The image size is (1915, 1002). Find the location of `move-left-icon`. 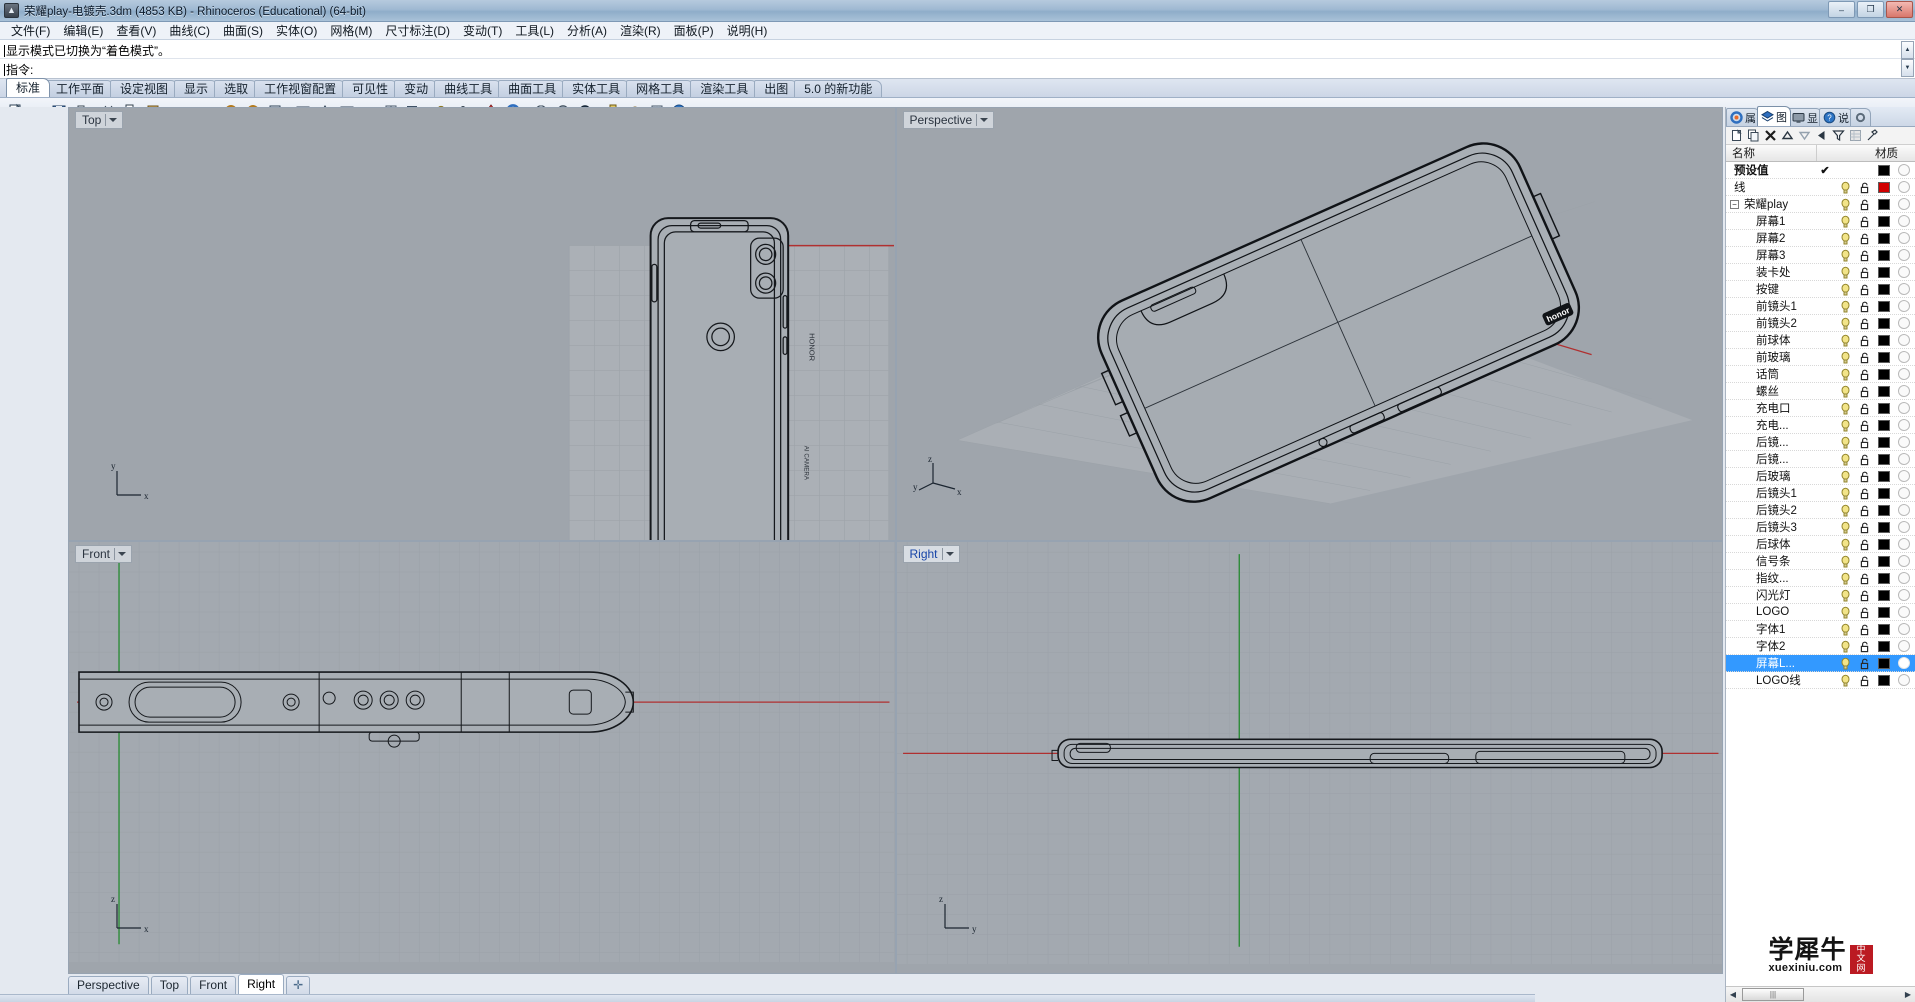

move-left-icon is located at coordinates (1821, 135).